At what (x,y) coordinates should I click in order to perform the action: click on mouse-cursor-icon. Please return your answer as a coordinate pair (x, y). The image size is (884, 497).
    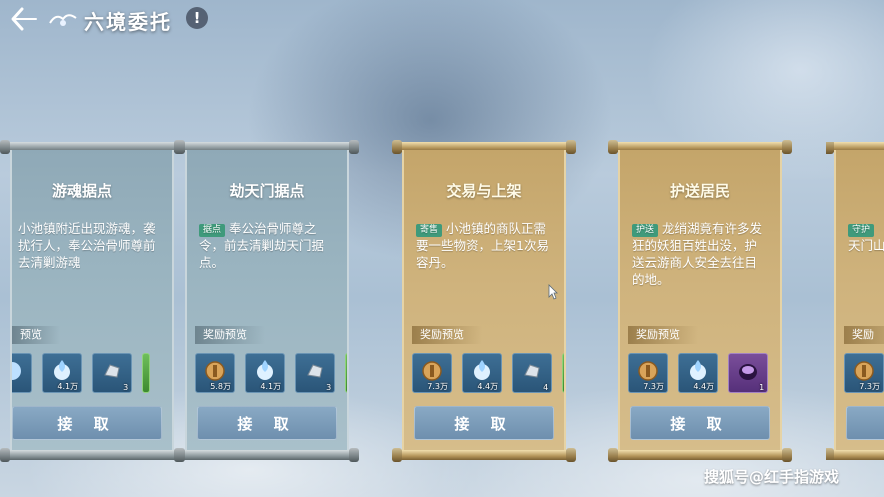
    Looking at the image, I should click on (553, 292).